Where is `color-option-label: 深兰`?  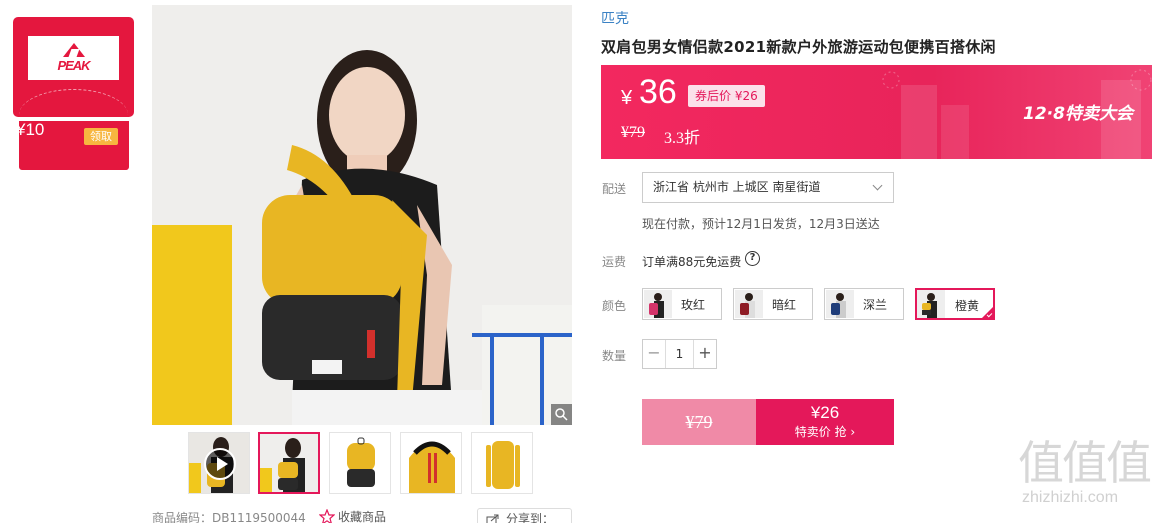
color-option-label: 深兰 is located at coordinates (875, 305).